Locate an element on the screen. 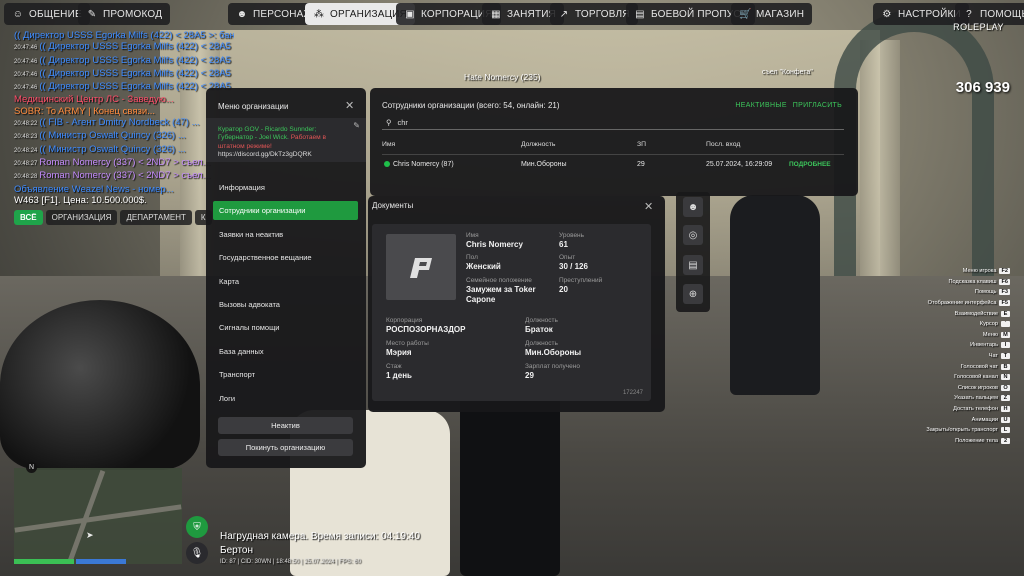  field-corporation: РОСПОЗОРНАЗДОР is located at coordinates (426, 329).